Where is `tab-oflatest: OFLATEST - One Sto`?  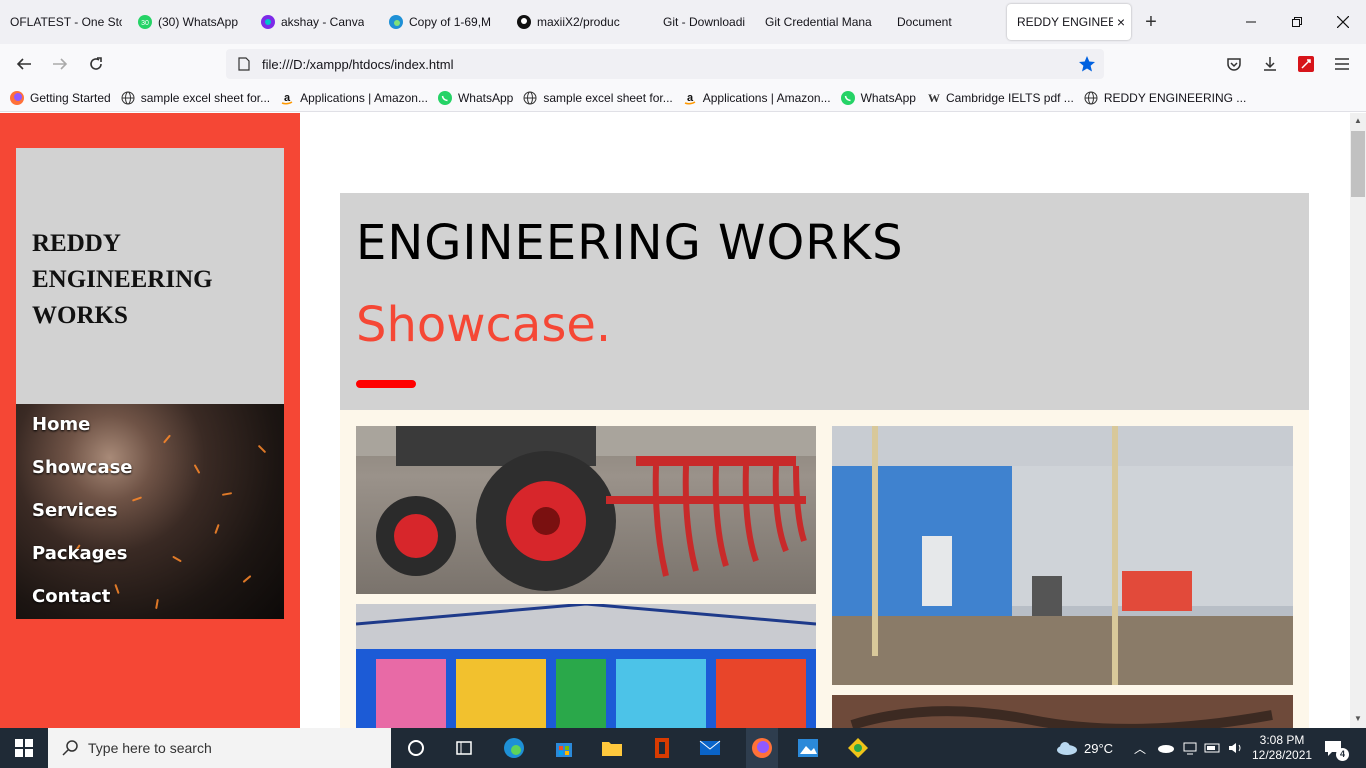
tab-oflatest: OFLATEST - One Sto is located at coordinates (64, 22).